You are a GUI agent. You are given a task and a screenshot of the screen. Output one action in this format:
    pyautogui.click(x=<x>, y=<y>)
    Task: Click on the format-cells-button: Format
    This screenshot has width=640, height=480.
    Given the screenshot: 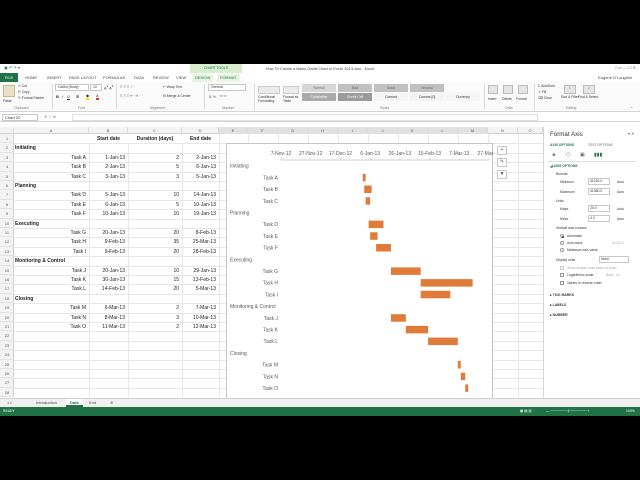 What is the action you would take?
    pyautogui.click(x=521, y=99)
    